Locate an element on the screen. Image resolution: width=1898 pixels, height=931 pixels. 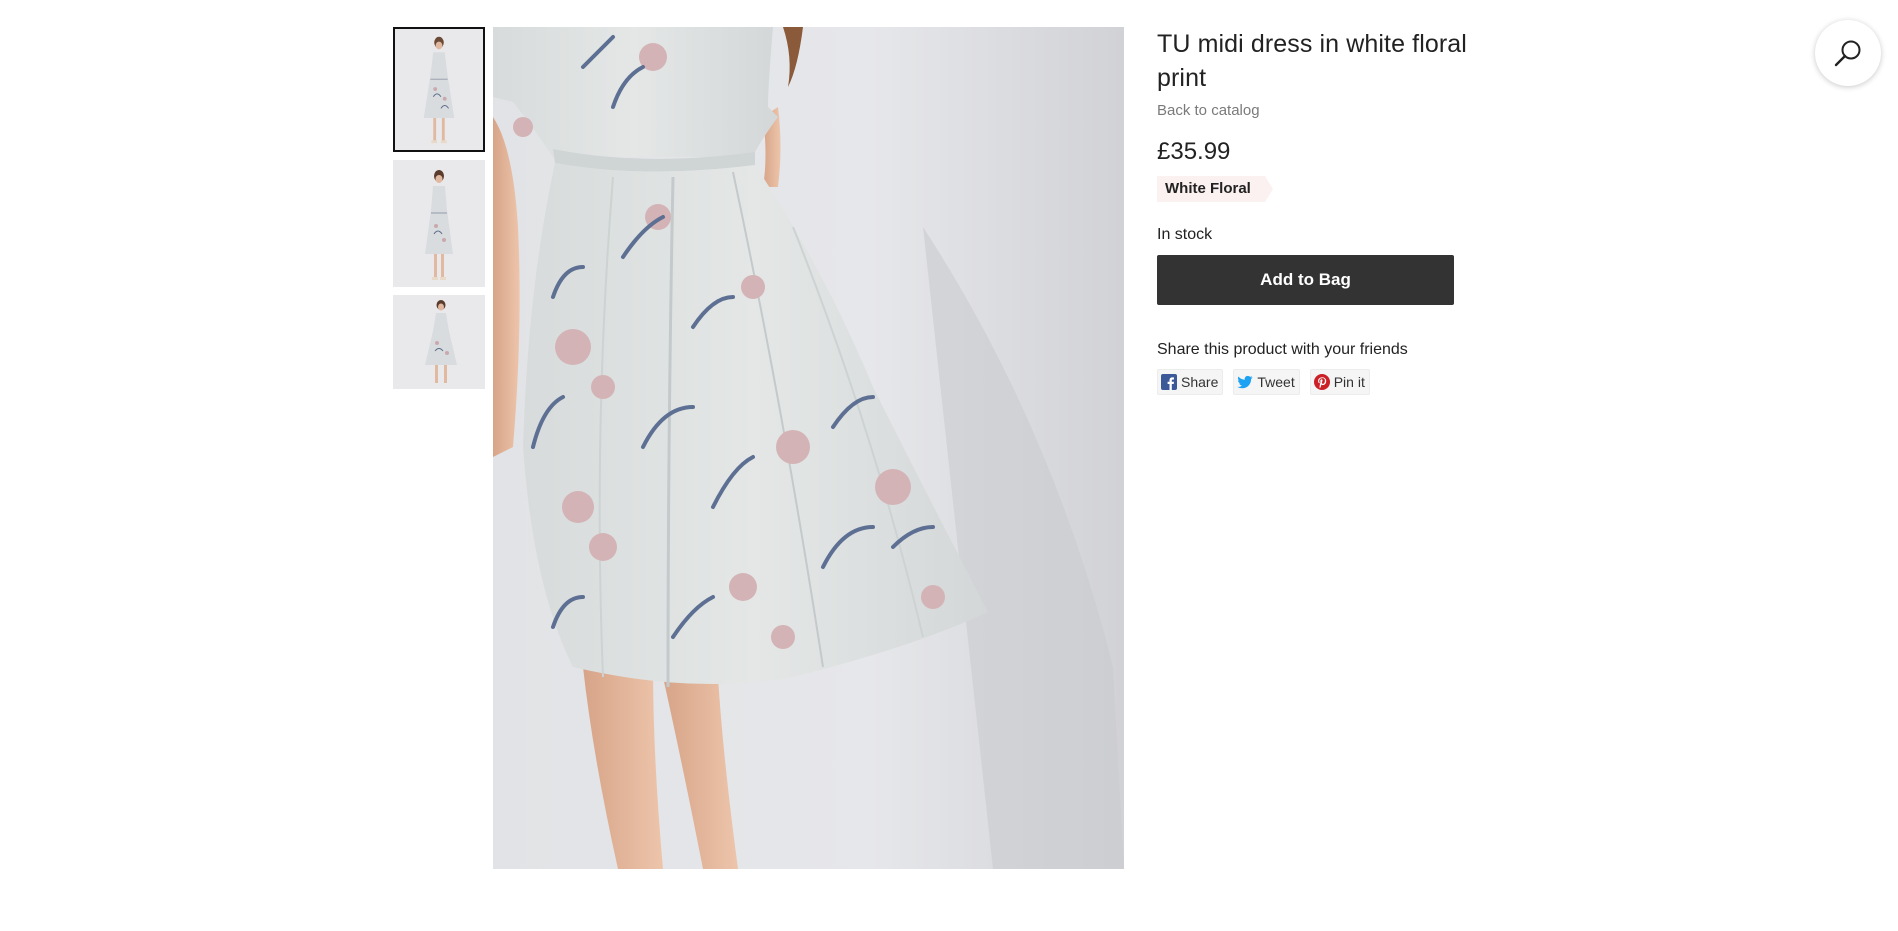
stock-status: In stock is located at coordinates (1185, 234).